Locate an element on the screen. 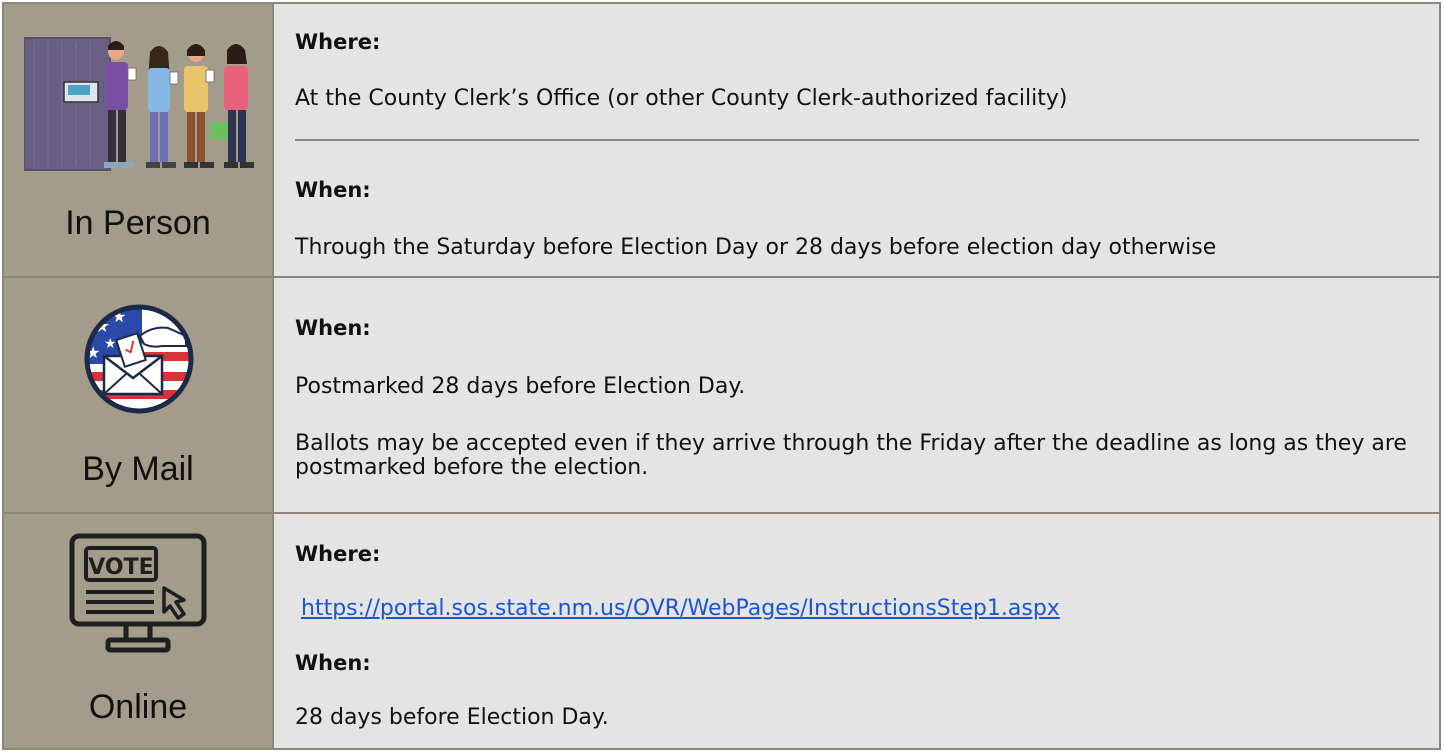 The height and width of the screenshot is (752, 1444). category-cell-online: VOTE Online is located at coordinates (139, 631).